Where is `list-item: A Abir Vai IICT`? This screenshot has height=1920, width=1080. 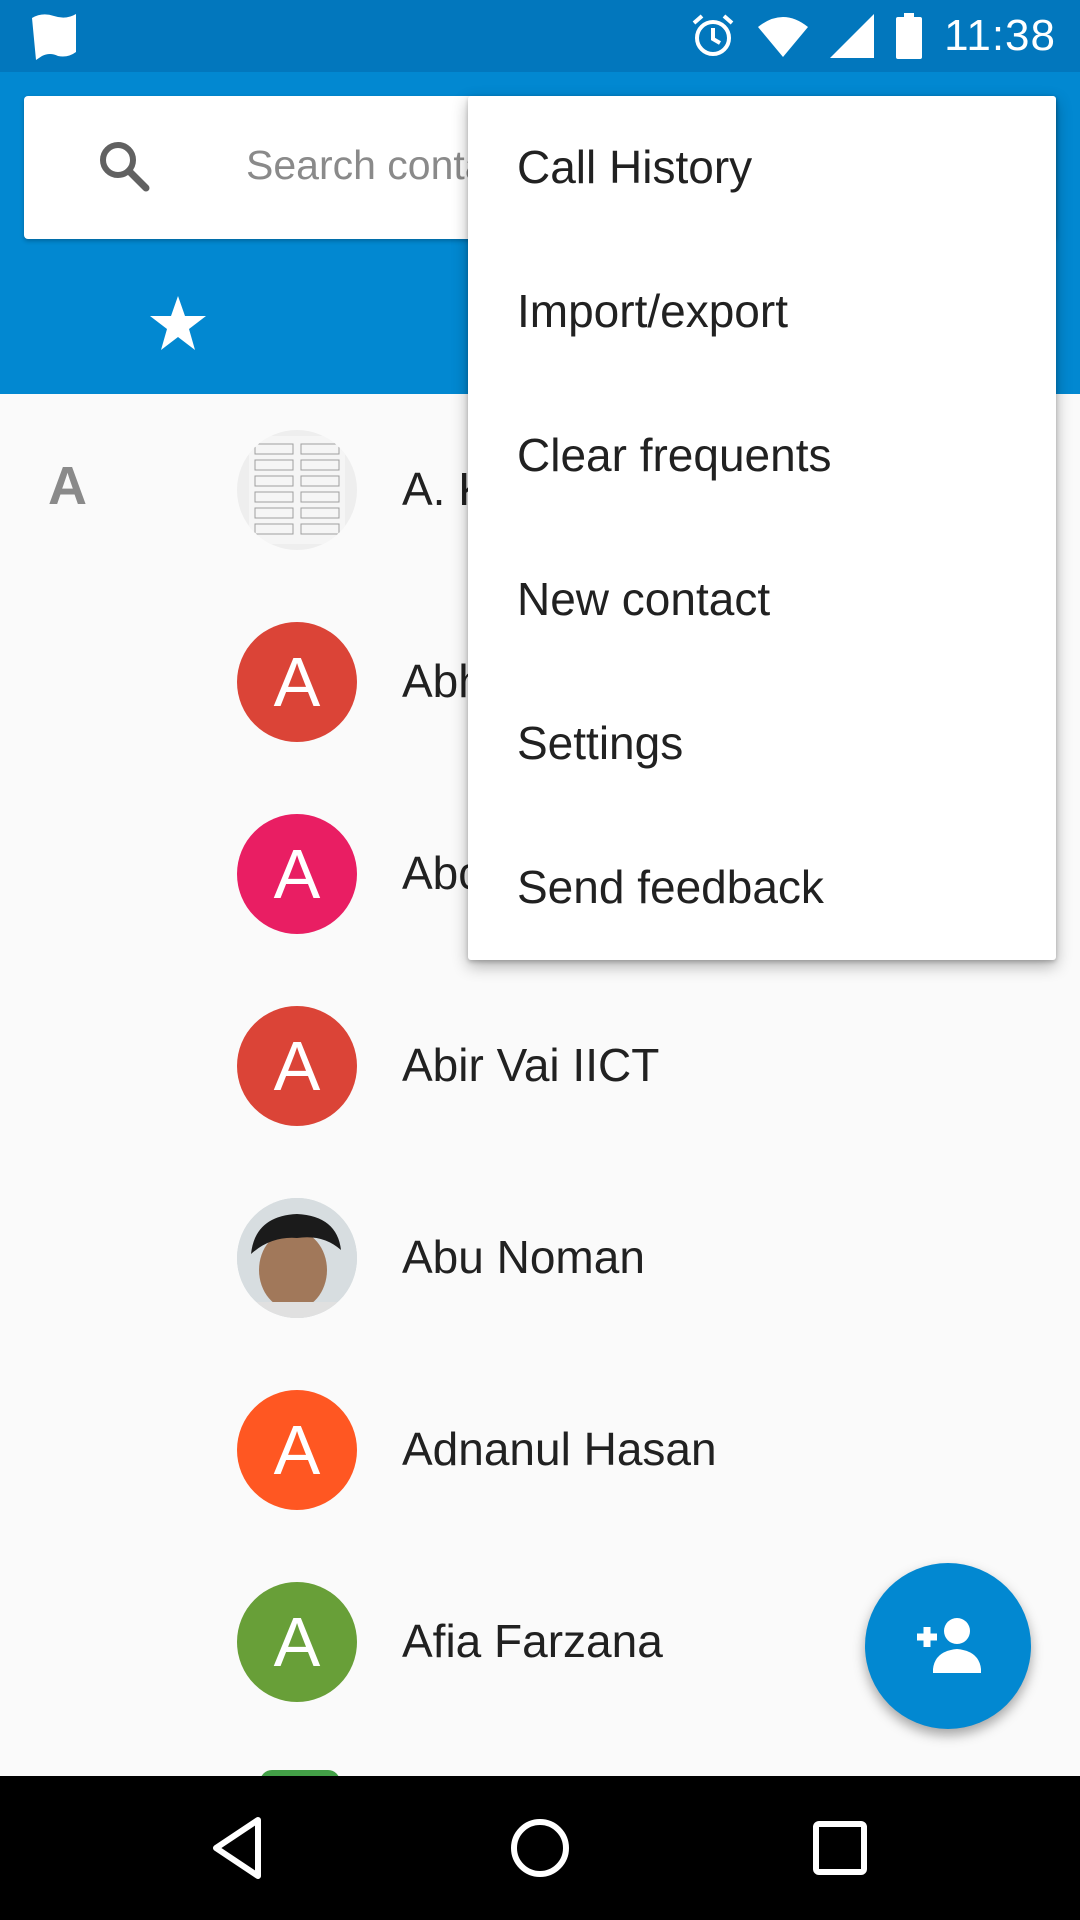
list-item: A Abir Vai IICT is located at coordinates (540, 1062).